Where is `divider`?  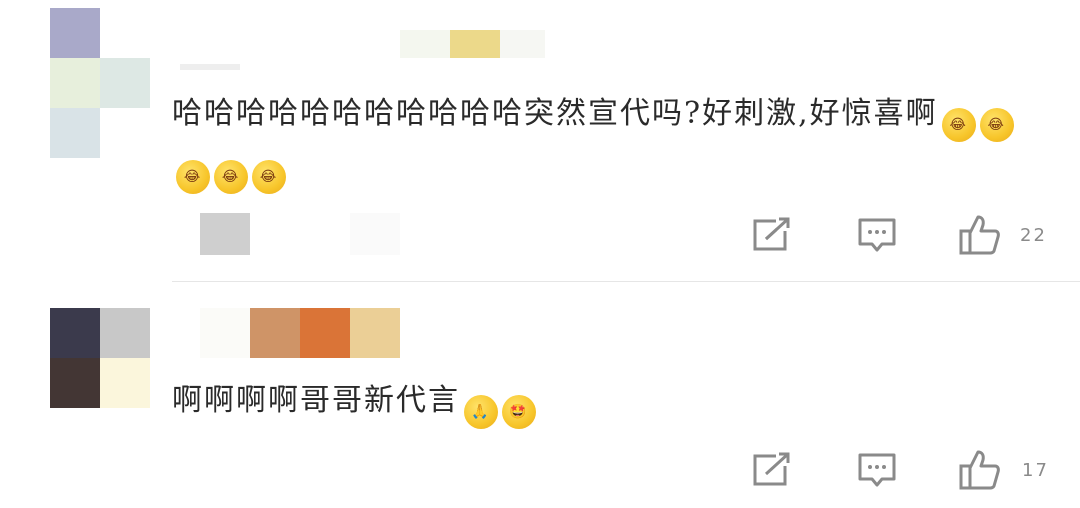
divider is located at coordinates (626, 281).